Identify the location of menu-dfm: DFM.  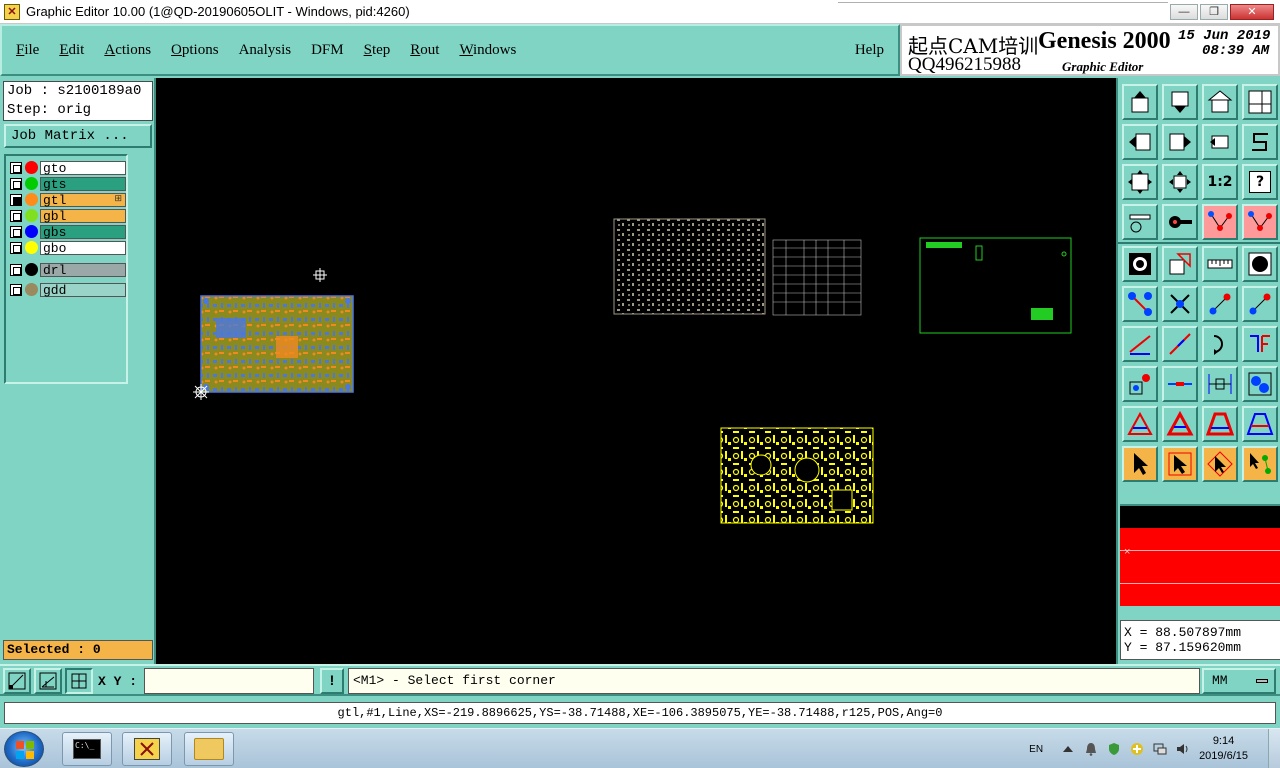
(327, 50).